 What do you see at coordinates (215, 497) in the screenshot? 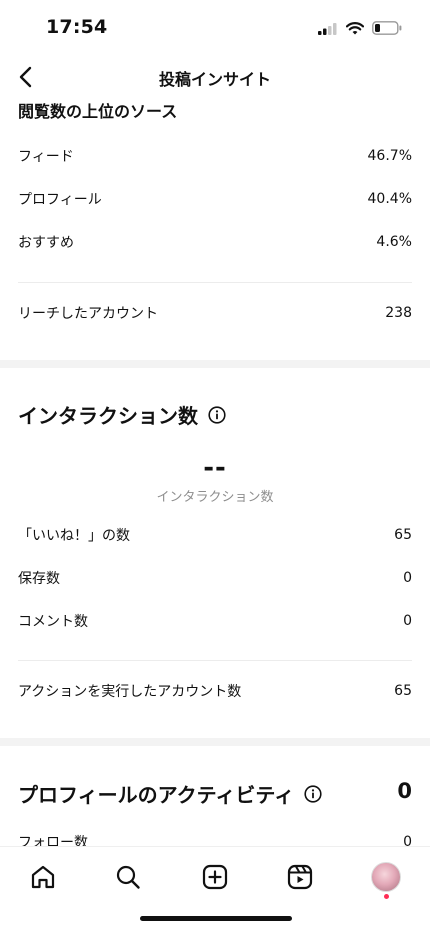
I see `interactions-metric-label: インタラクション数` at bounding box center [215, 497].